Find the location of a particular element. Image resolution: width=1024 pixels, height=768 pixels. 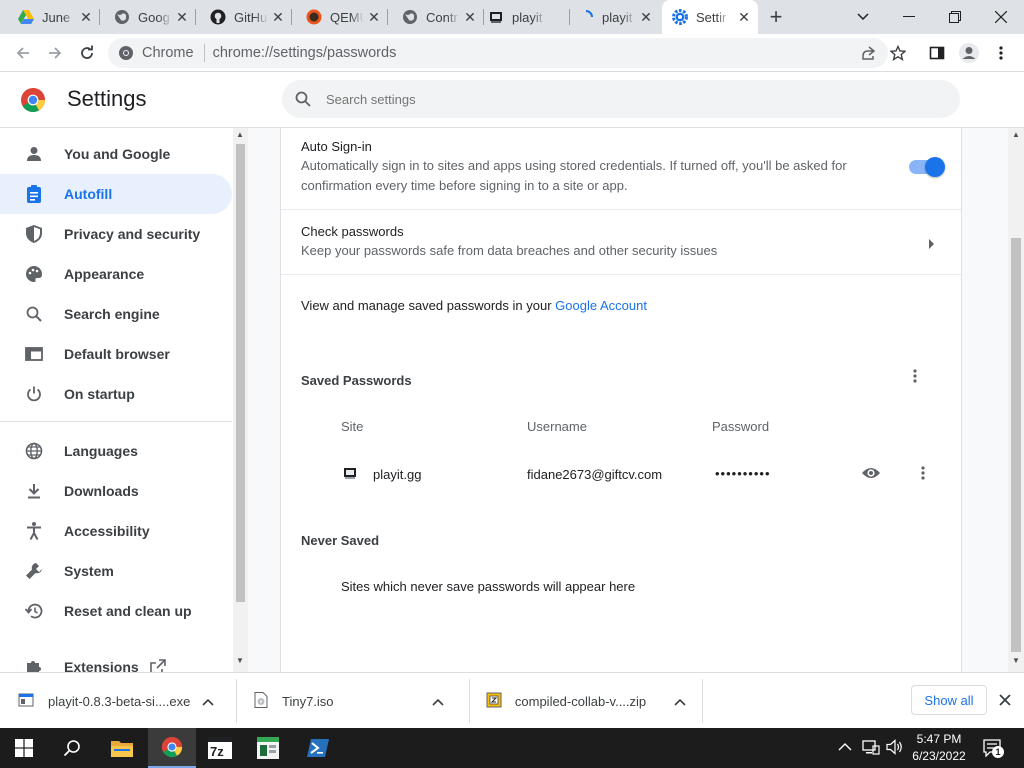

tab-search-button is located at coordinates (863, 17).